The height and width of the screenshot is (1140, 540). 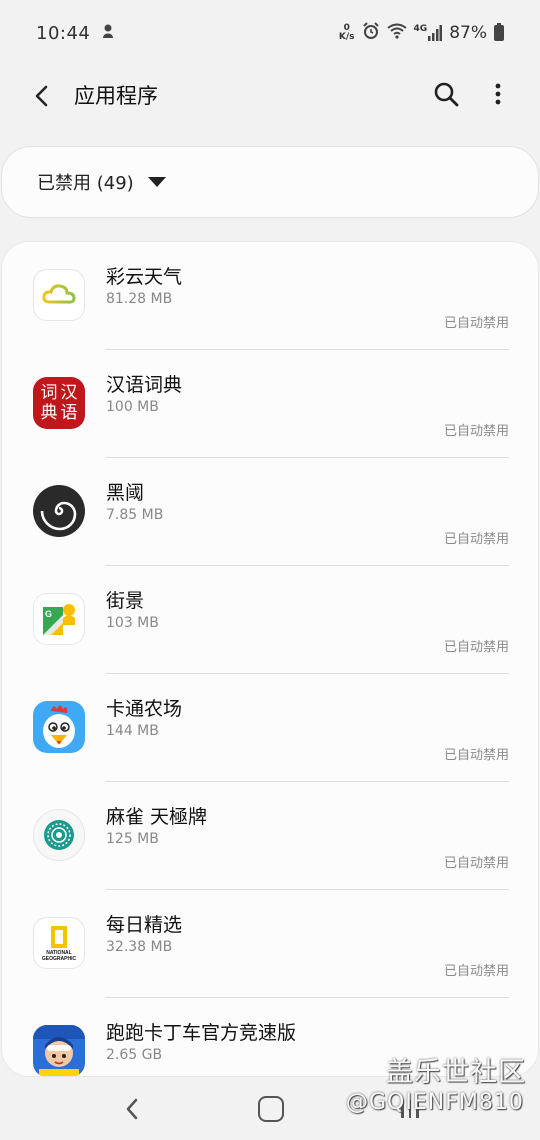 What do you see at coordinates (59, 835) in the screenshot?
I see `mahjong-icon` at bounding box center [59, 835].